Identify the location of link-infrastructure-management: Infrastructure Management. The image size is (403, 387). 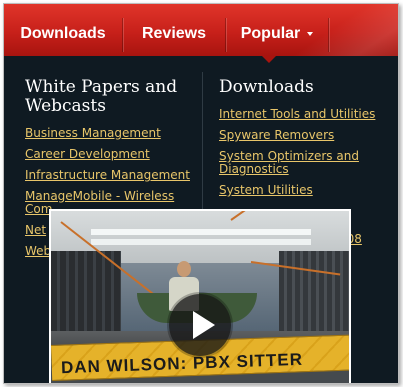
(110, 175).